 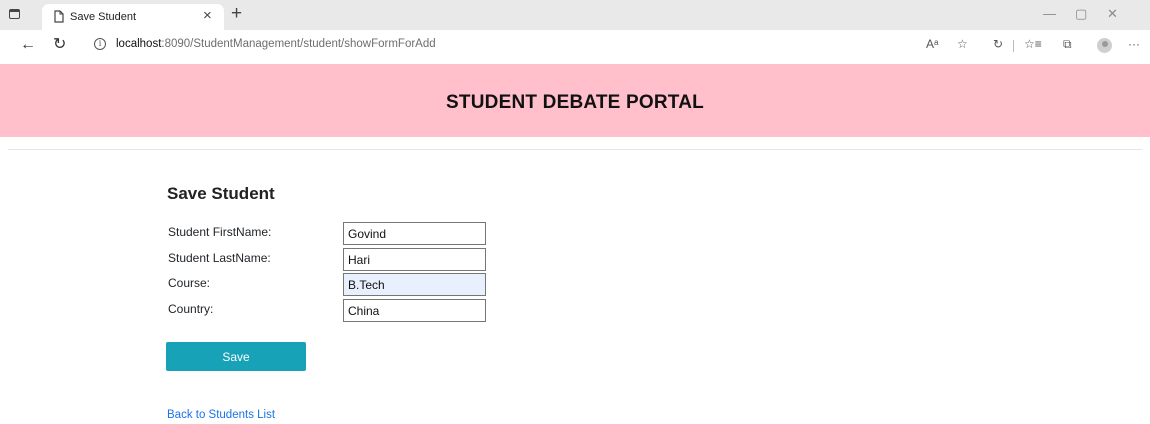 What do you see at coordinates (189, 283) in the screenshot?
I see `course-label: Course:` at bounding box center [189, 283].